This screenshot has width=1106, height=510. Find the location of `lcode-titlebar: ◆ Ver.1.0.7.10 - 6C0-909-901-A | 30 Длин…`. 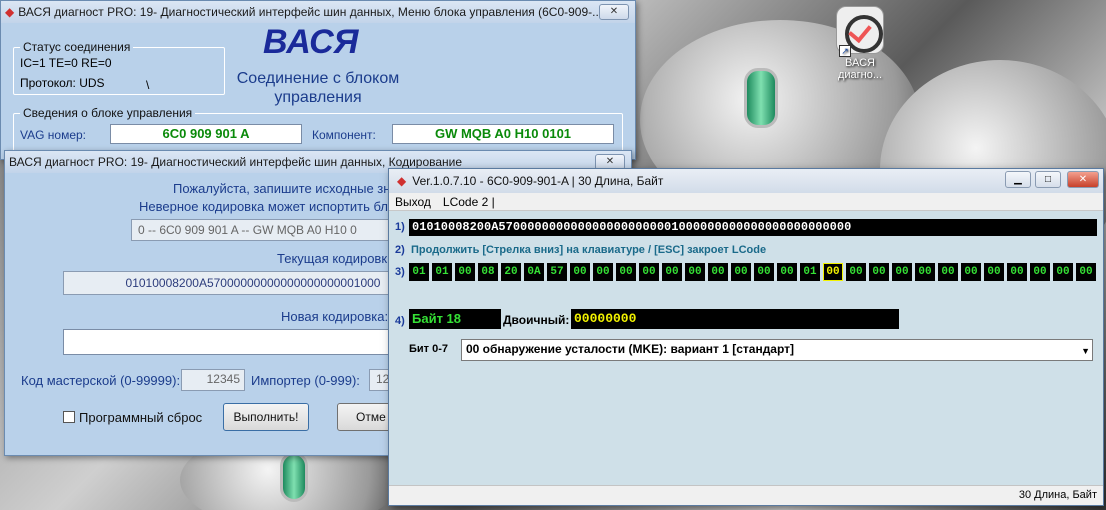

lcode-titlebar: ◆ Ver.1.0.7.10 - 6C0-909-901-A | 30 Длин… is located at coordinates (746, 181).